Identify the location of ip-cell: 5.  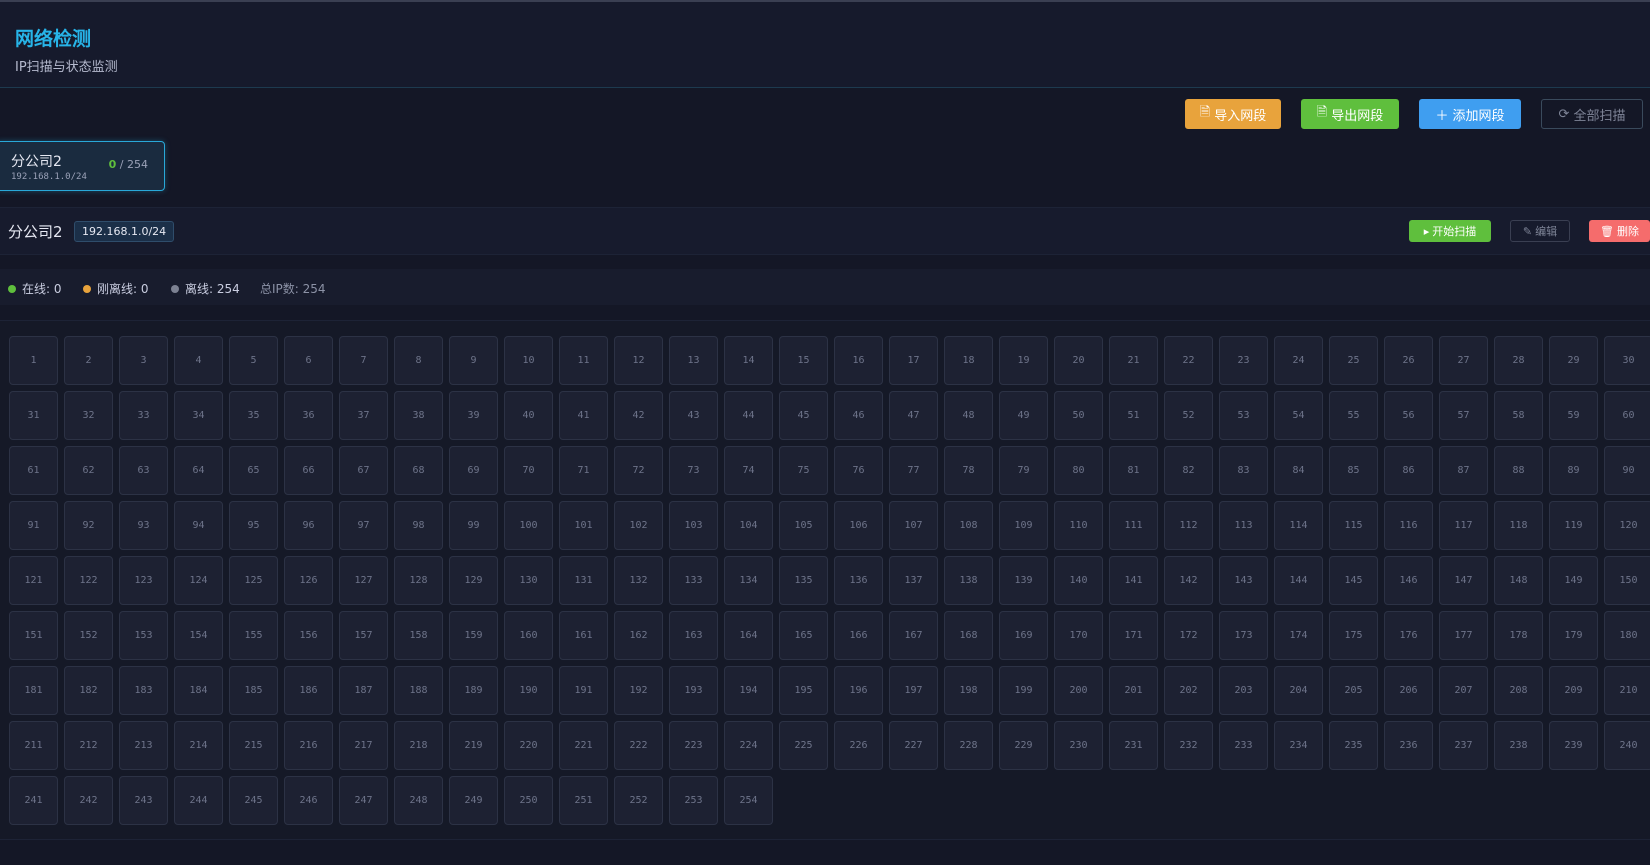
(253, 360).